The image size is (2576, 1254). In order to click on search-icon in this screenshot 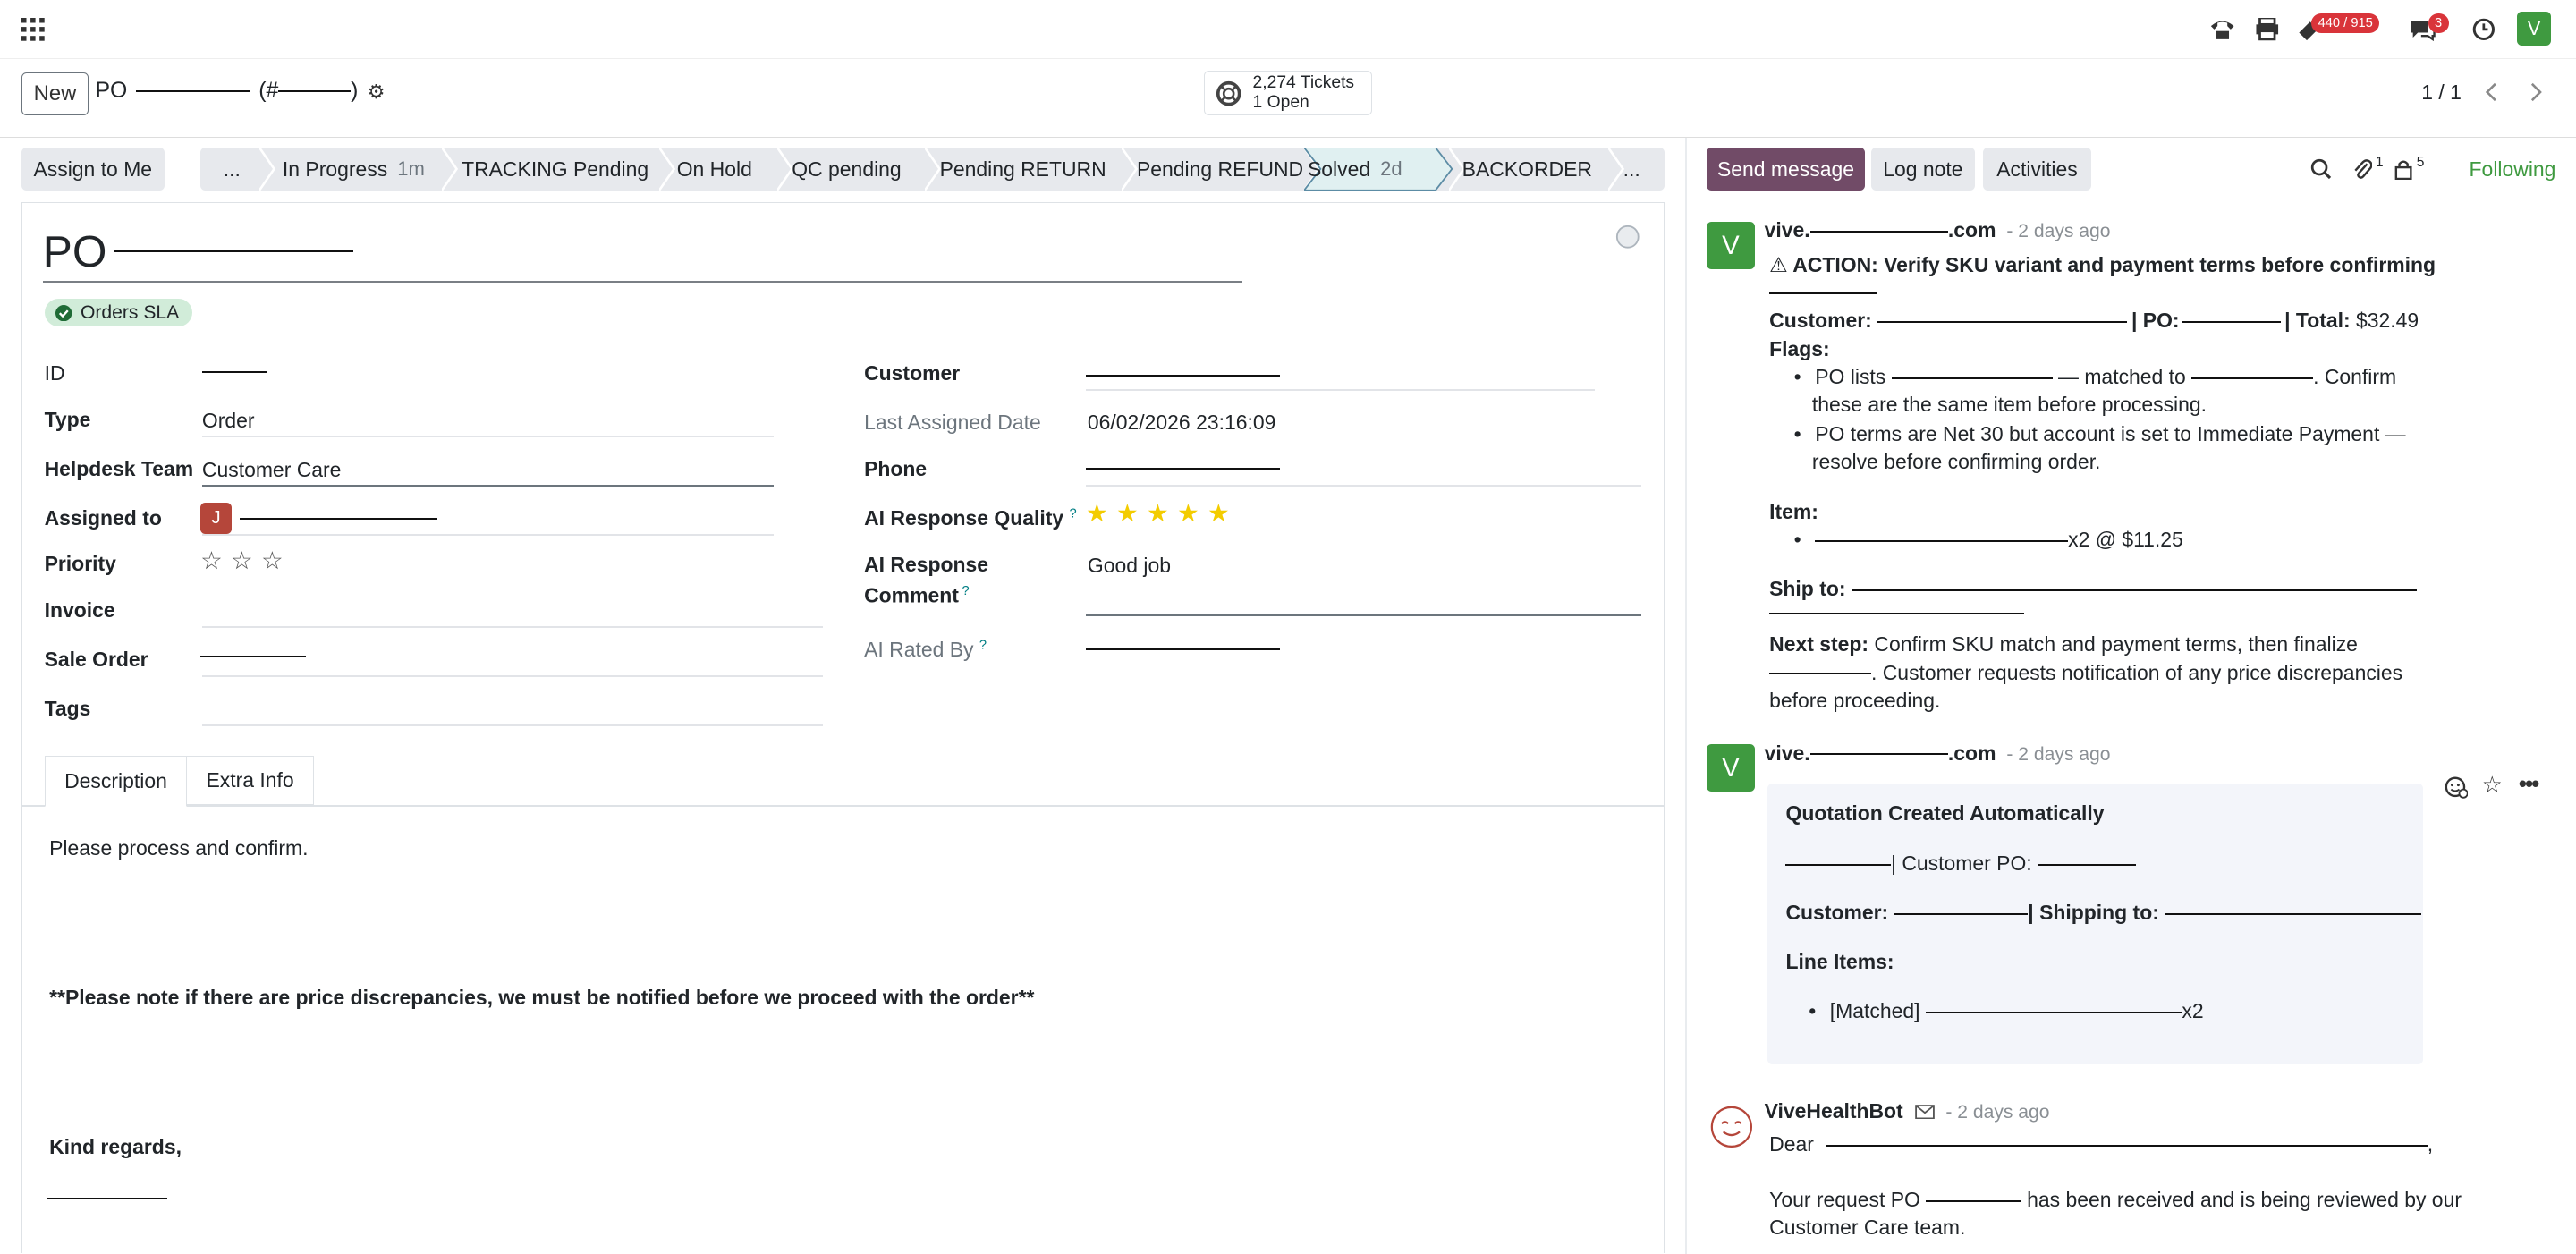, I will do `click(2321, 169)`.